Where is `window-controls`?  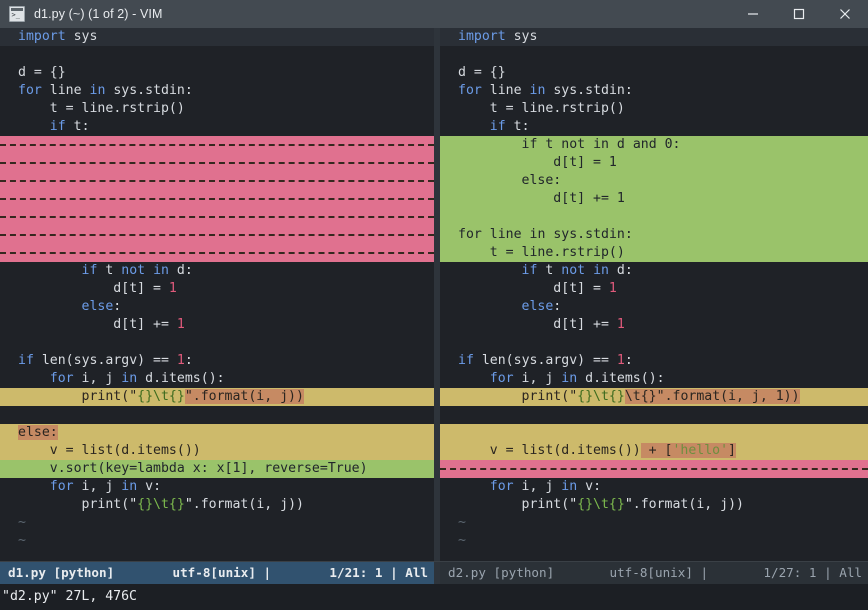
window-controls is located at coordinates (799, 14).